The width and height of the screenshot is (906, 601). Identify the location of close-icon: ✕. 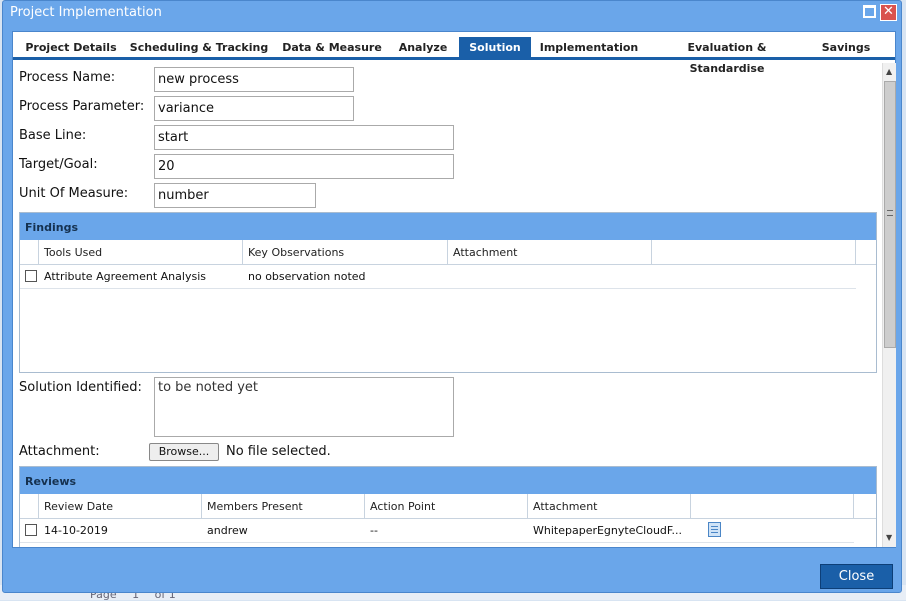
(888, 12).